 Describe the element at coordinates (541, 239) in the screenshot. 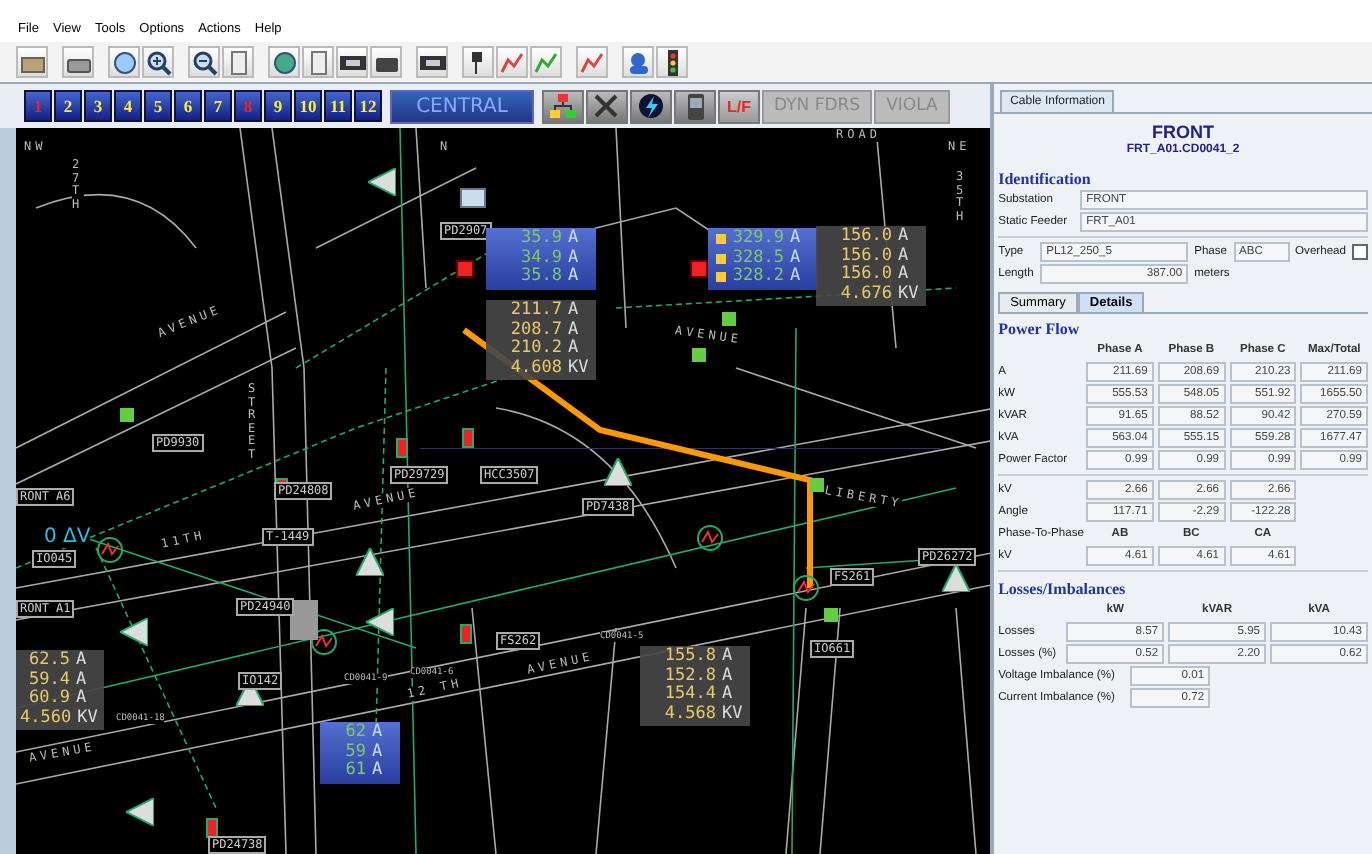

I see `readout-value: 35.9` at that location.